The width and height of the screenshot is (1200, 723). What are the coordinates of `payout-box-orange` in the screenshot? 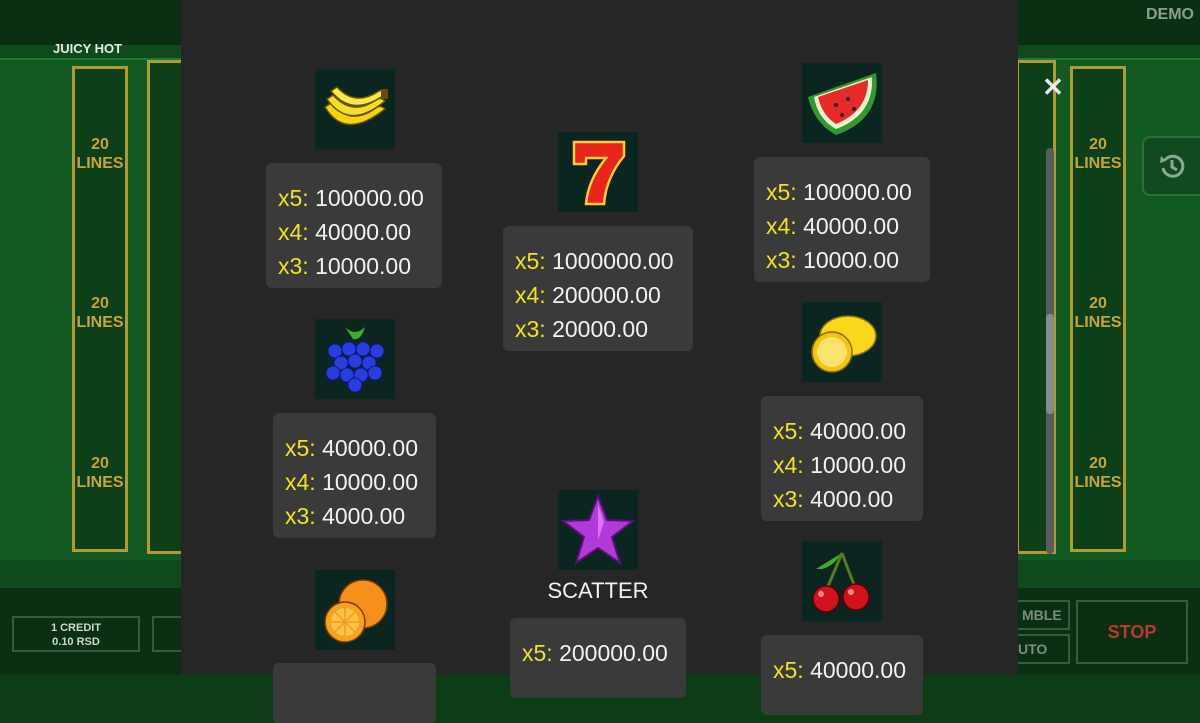 It's located at (354, 693).